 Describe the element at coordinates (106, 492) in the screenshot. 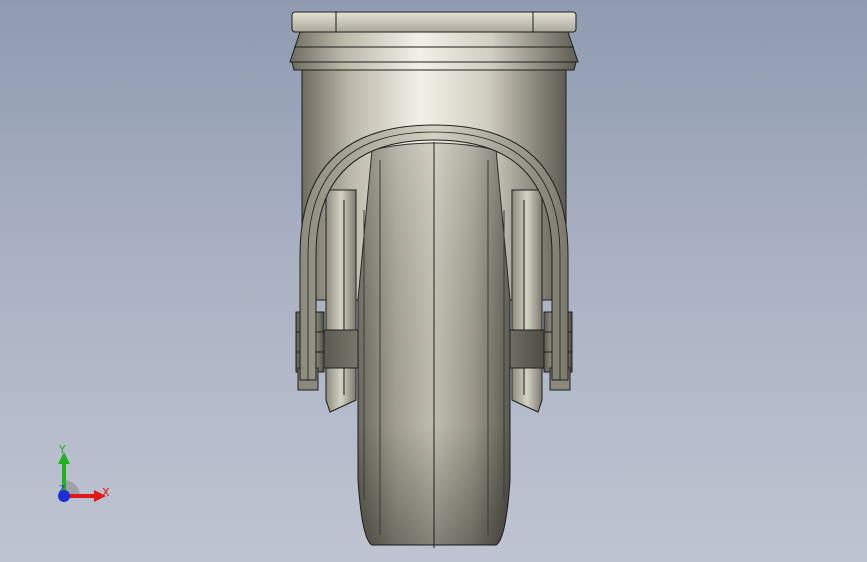

I see `x-axis-label: X` at that location.